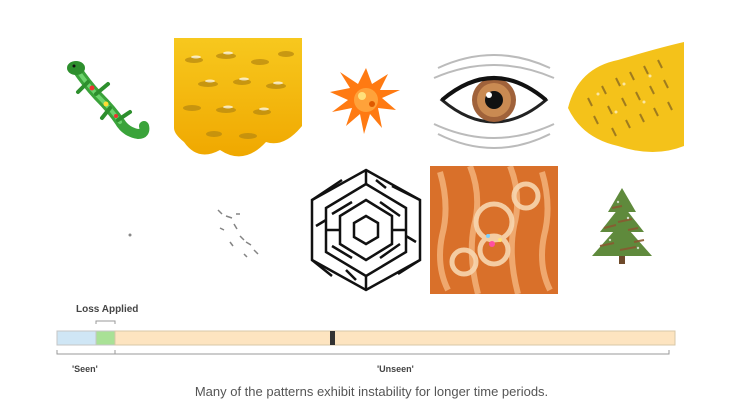 This screenshot has width=743, height=418. I want to click on loss-applied-label: Loss Applied, so click(107, 309).